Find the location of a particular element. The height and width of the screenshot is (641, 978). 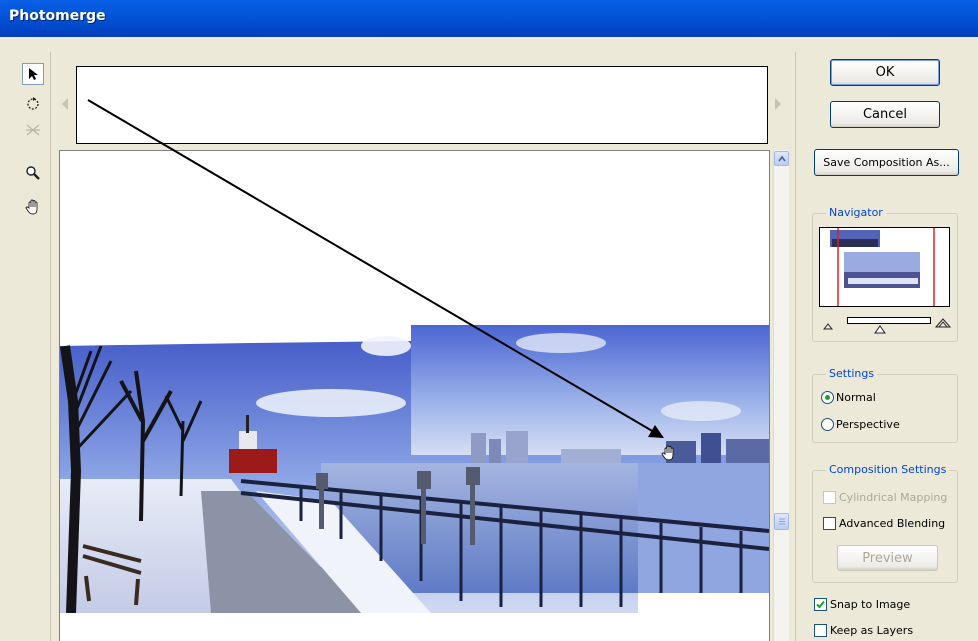

rotate-image-tool is located at coordinates (33, 103).